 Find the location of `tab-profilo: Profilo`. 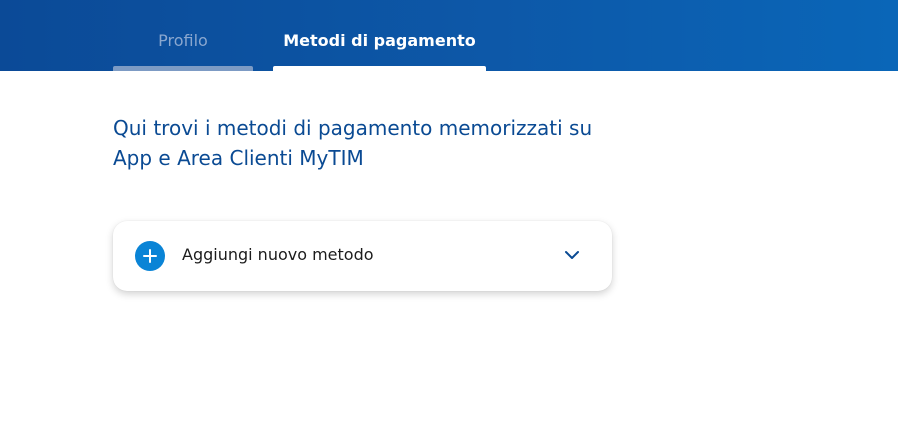

tab-profilo: Profilo is located at coordinates (183, 35).